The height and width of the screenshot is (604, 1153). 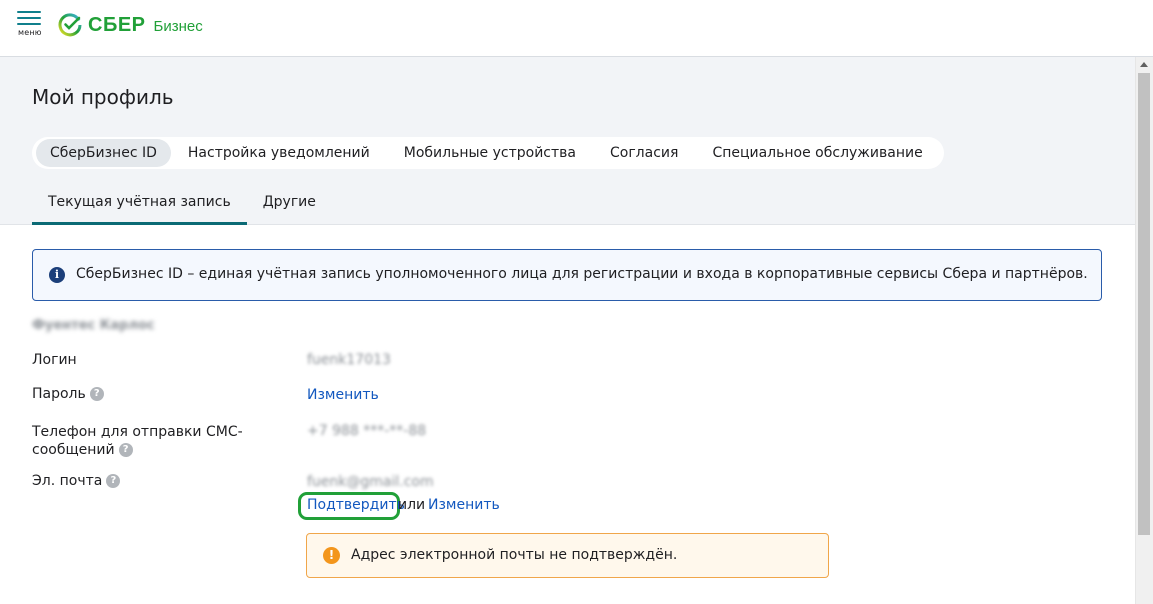 I want to click on tab-notification-settings: Настройка уведомлений, so click(x=279, y=153).